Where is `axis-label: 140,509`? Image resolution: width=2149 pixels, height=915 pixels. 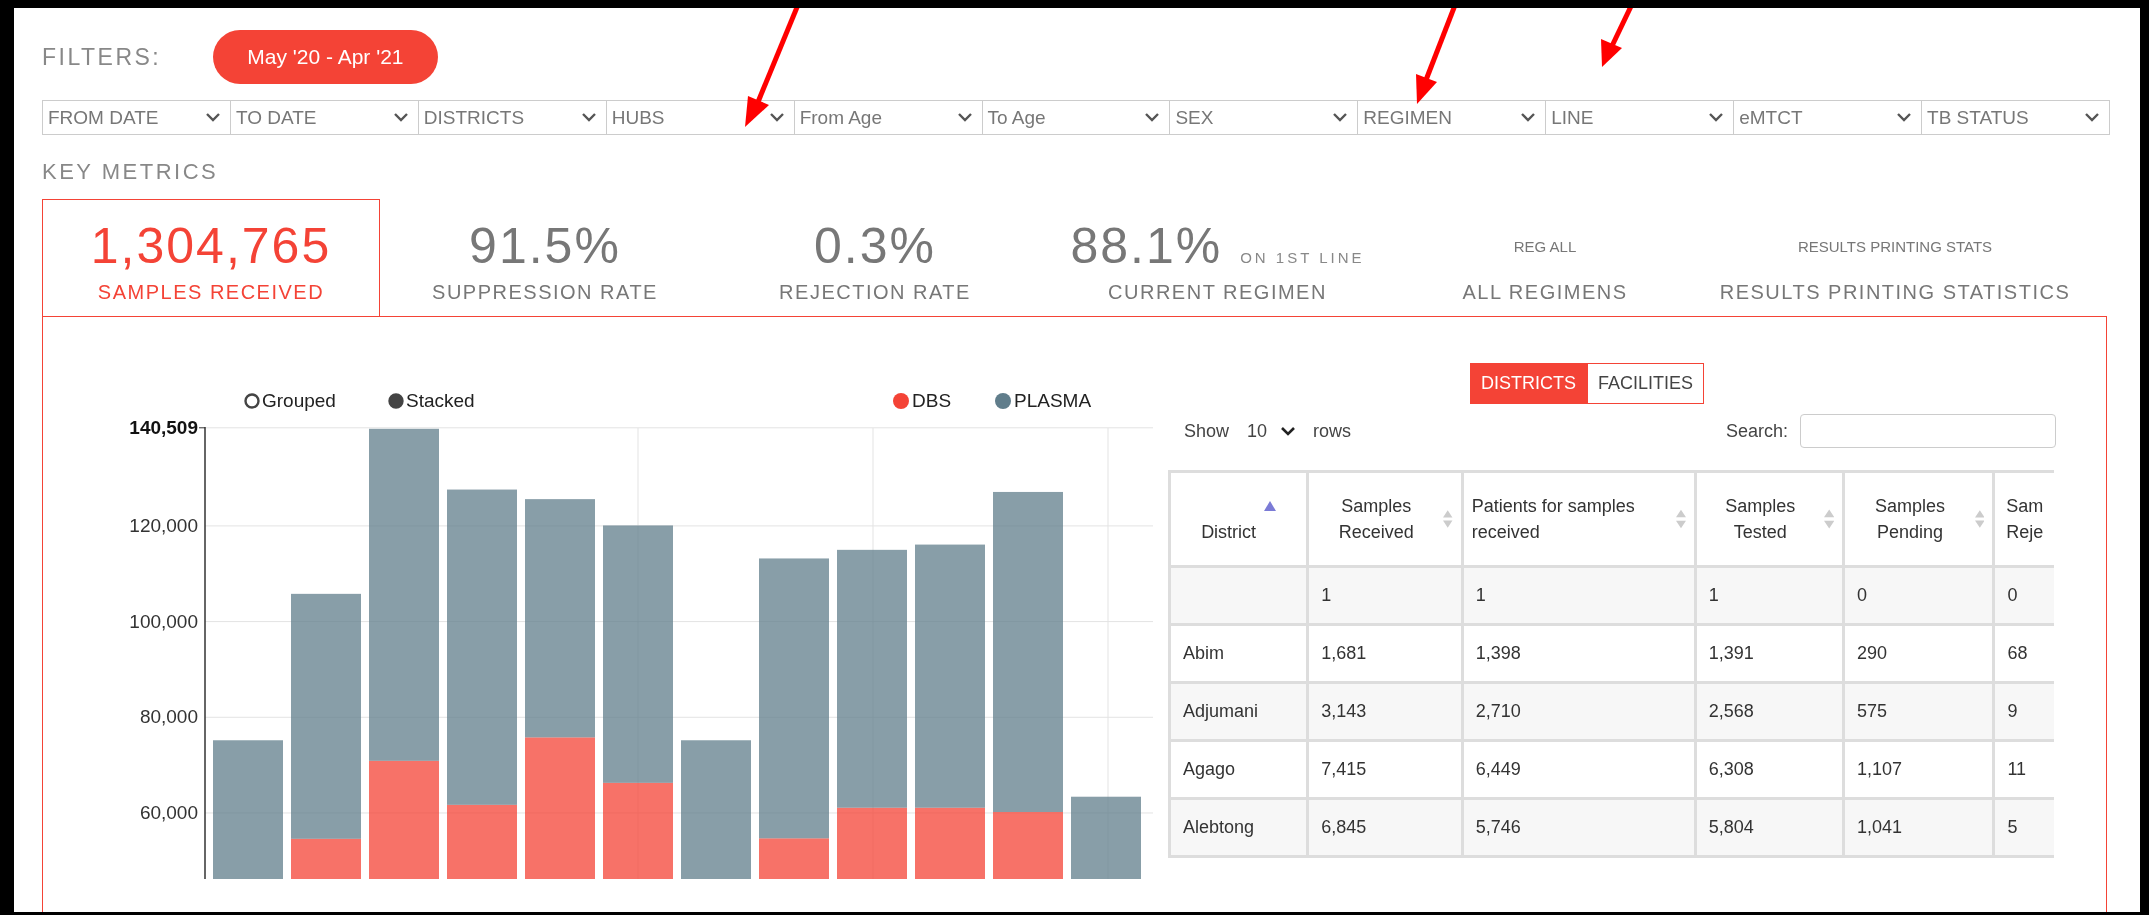 axis-label: 140,509 is located at coordinates (163, 427).